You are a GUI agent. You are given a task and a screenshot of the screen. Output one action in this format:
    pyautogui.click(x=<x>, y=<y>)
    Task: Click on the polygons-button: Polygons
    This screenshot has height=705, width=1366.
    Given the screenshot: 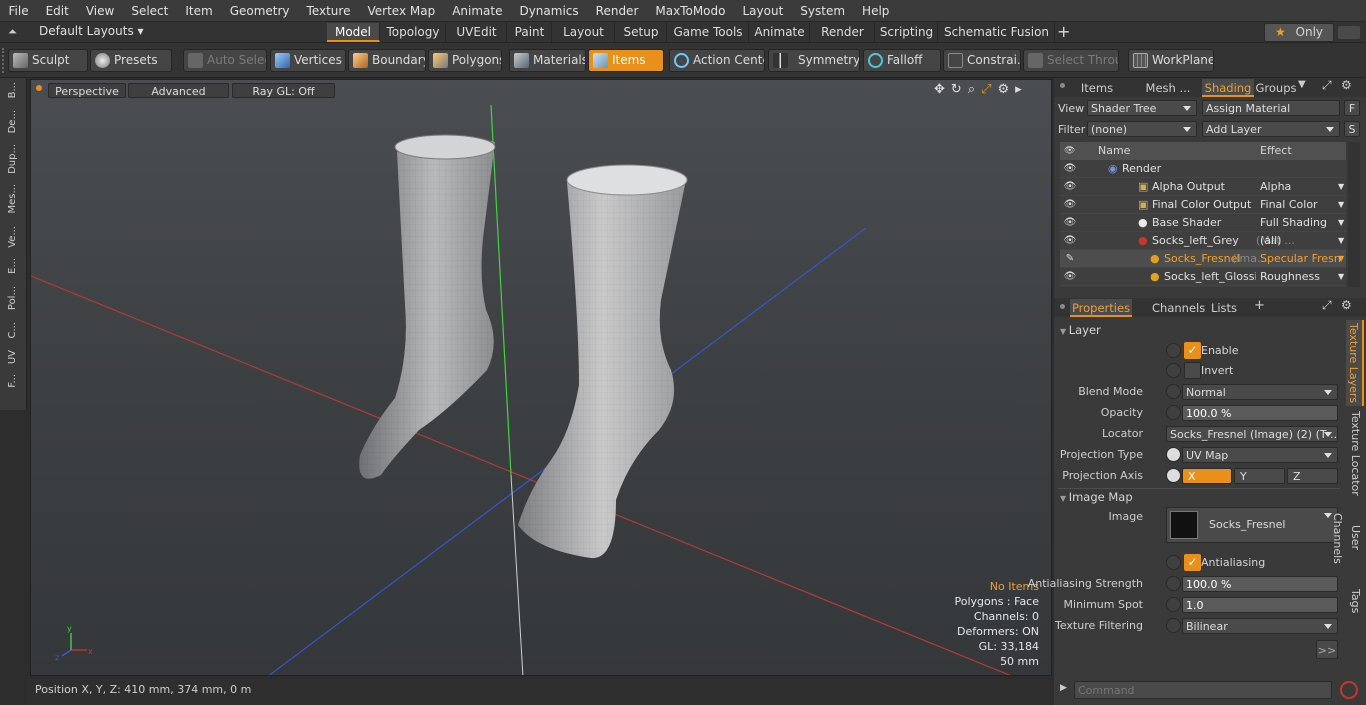 What is the action you would take?
    pyautogui.click(x=465, y=60)
    